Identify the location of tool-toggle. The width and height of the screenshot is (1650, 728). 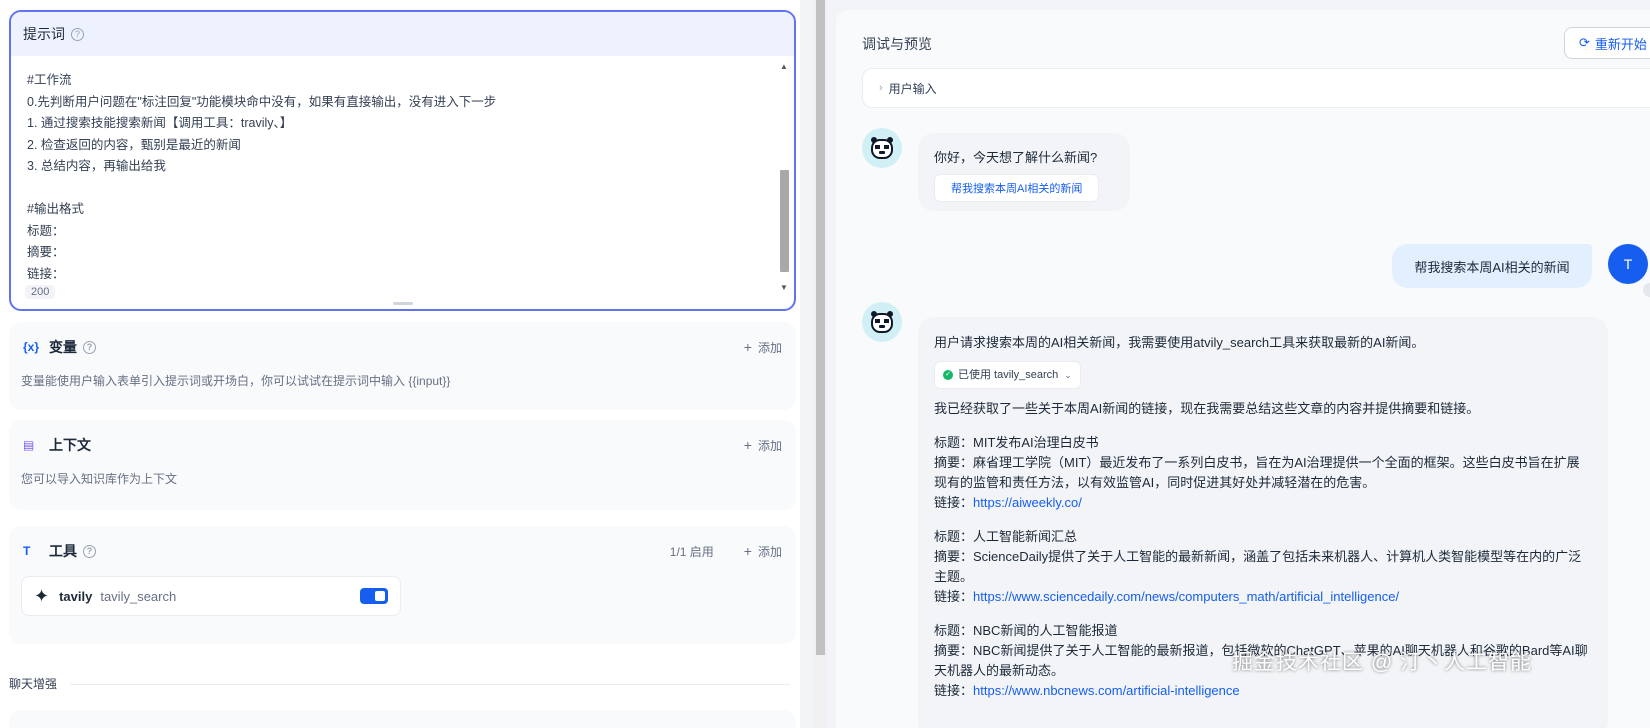
(374, 596).